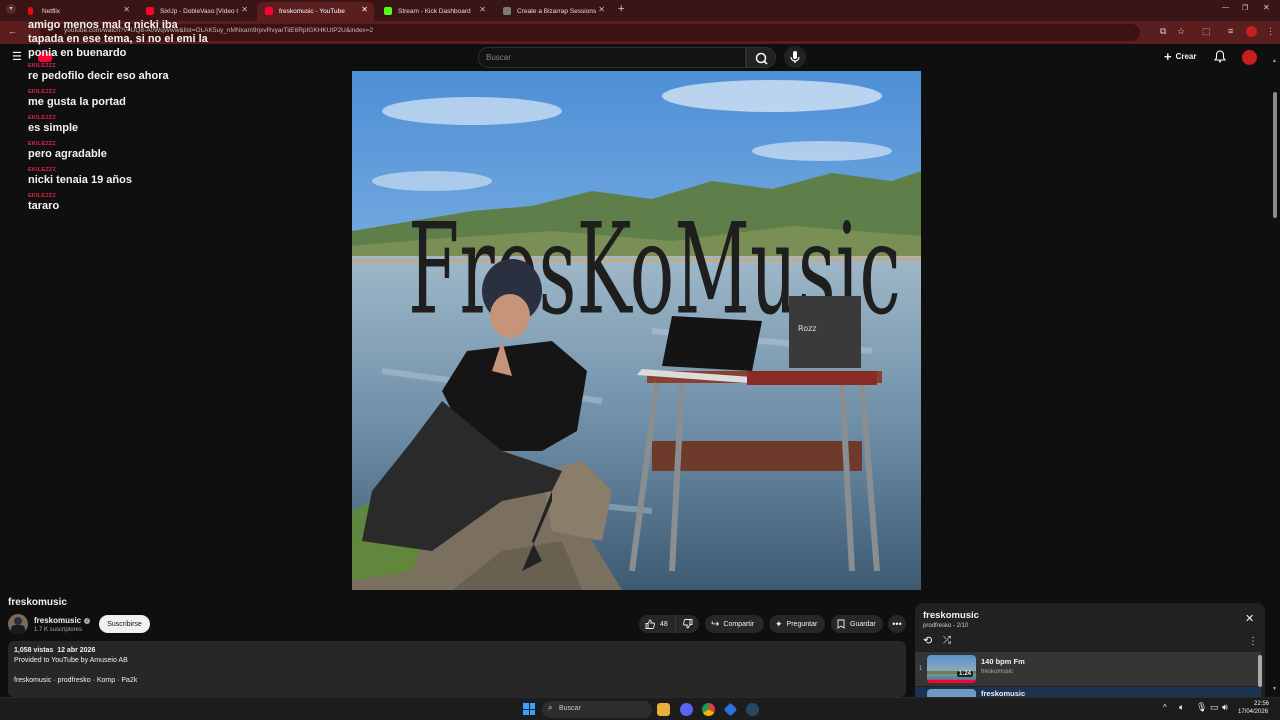  I want to click on speaker-icon: 🔊︎, so click(1225, 707).